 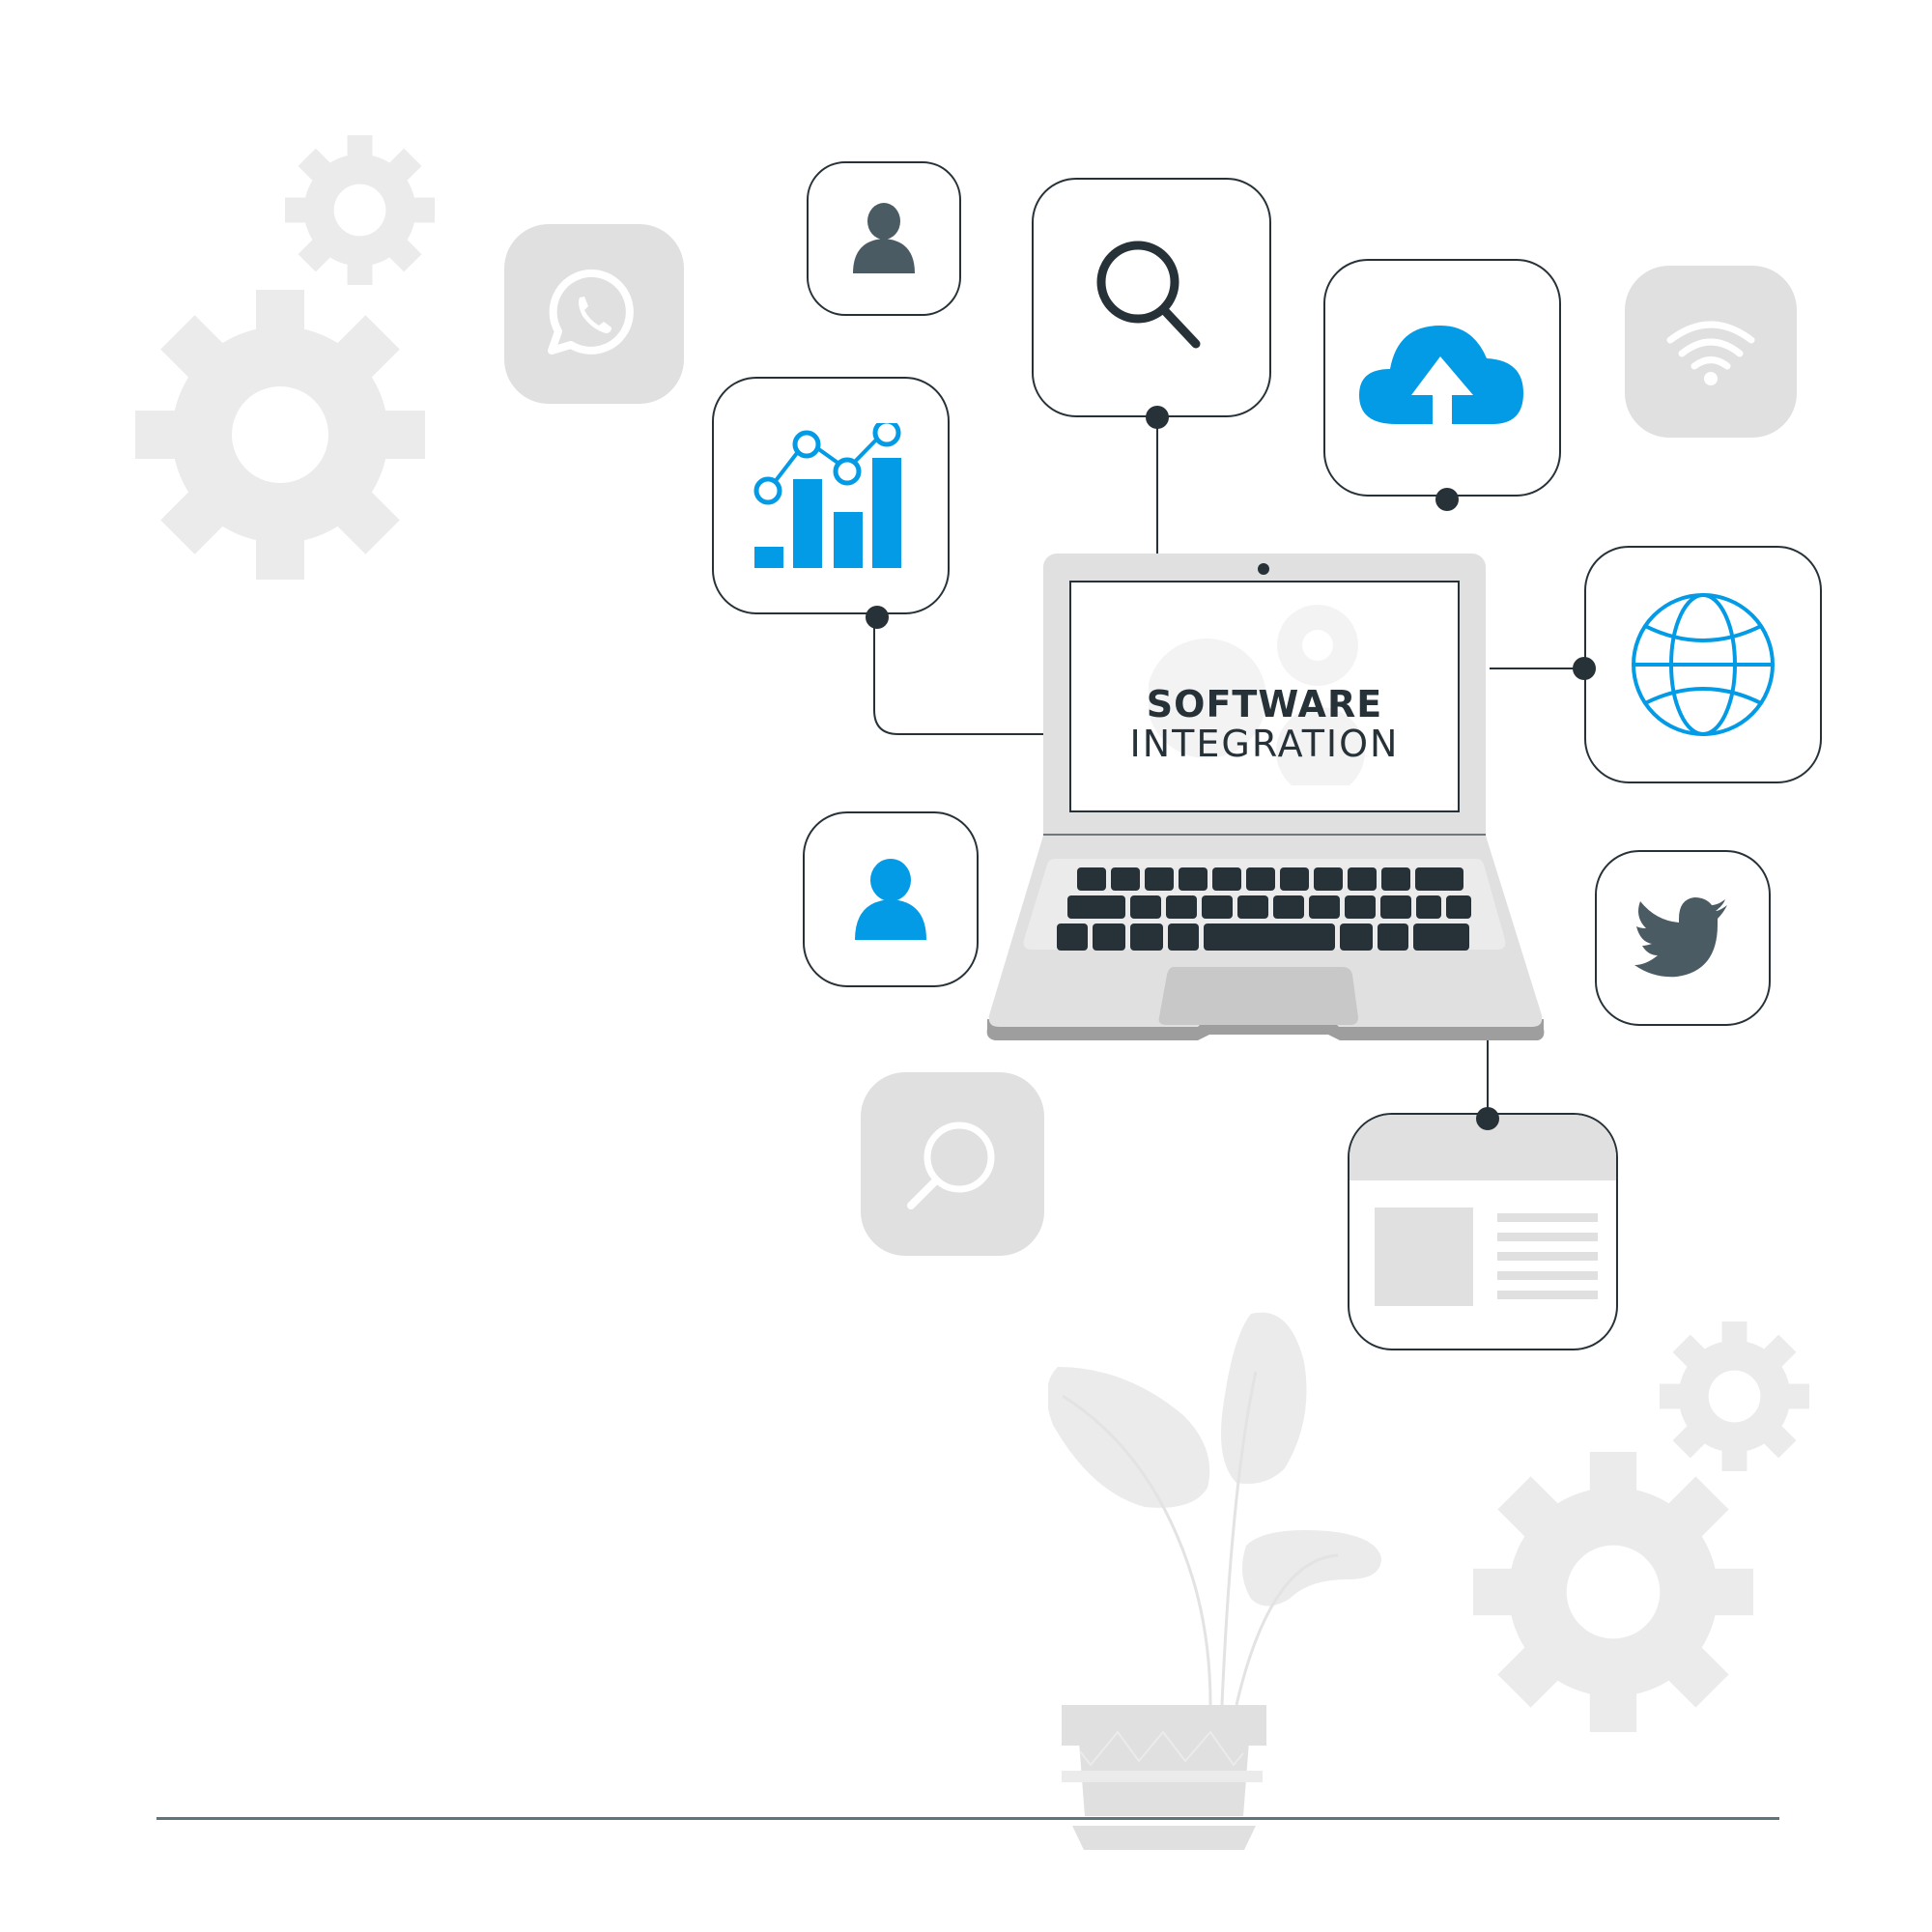 I want to click on contact-card, so click(x=891, y=899).